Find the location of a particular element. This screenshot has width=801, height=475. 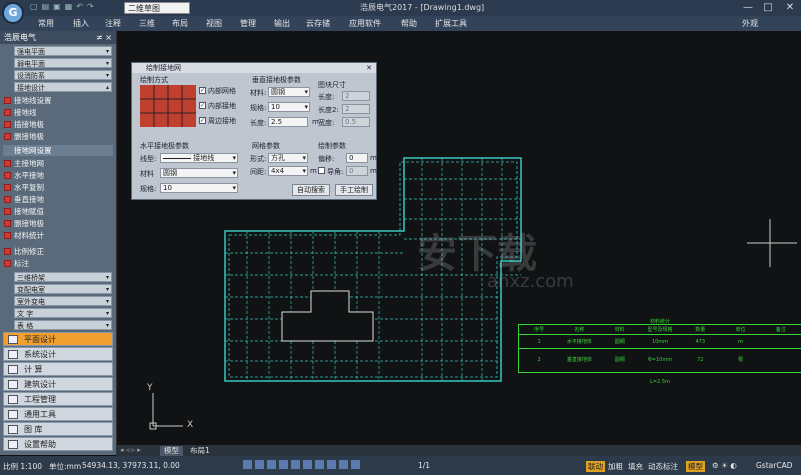

spec2-select: 10 ▾ is located at coordinates (199, 188).